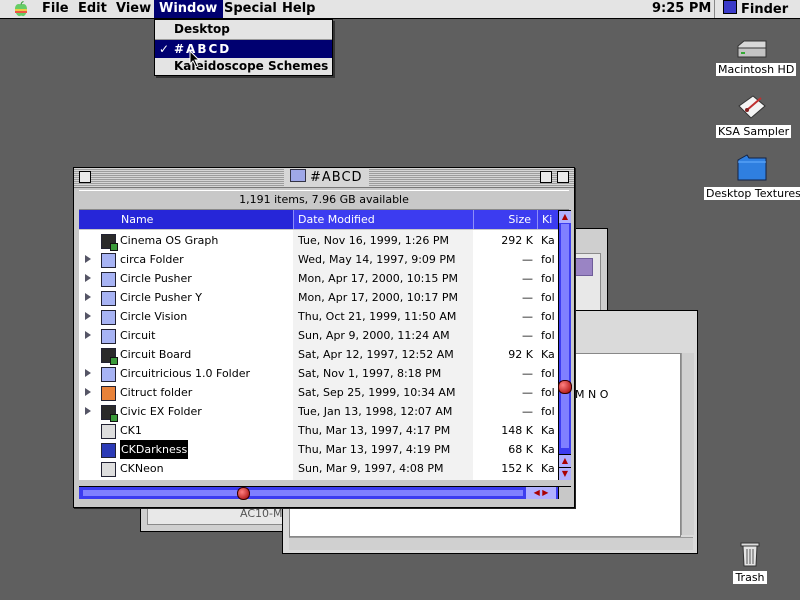 The image size is (800, 600). What do you see at coordinates (377, 392) in the screenshot?
I see `item-date-modified: Sat, Sep 25, 1999, 10:34 AM` at bounding box center [377, 392].